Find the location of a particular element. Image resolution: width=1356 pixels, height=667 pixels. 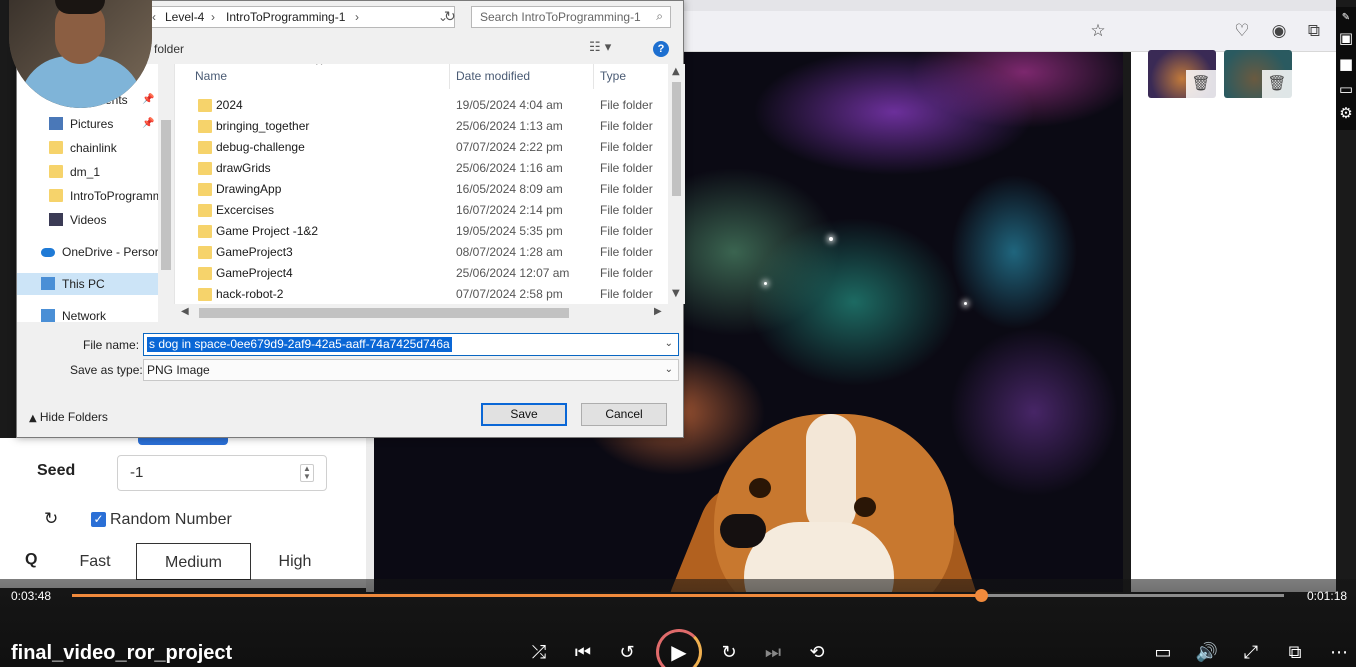

hide-folders-button: ▲ Hide Folders is located at coordinates (68, 417).